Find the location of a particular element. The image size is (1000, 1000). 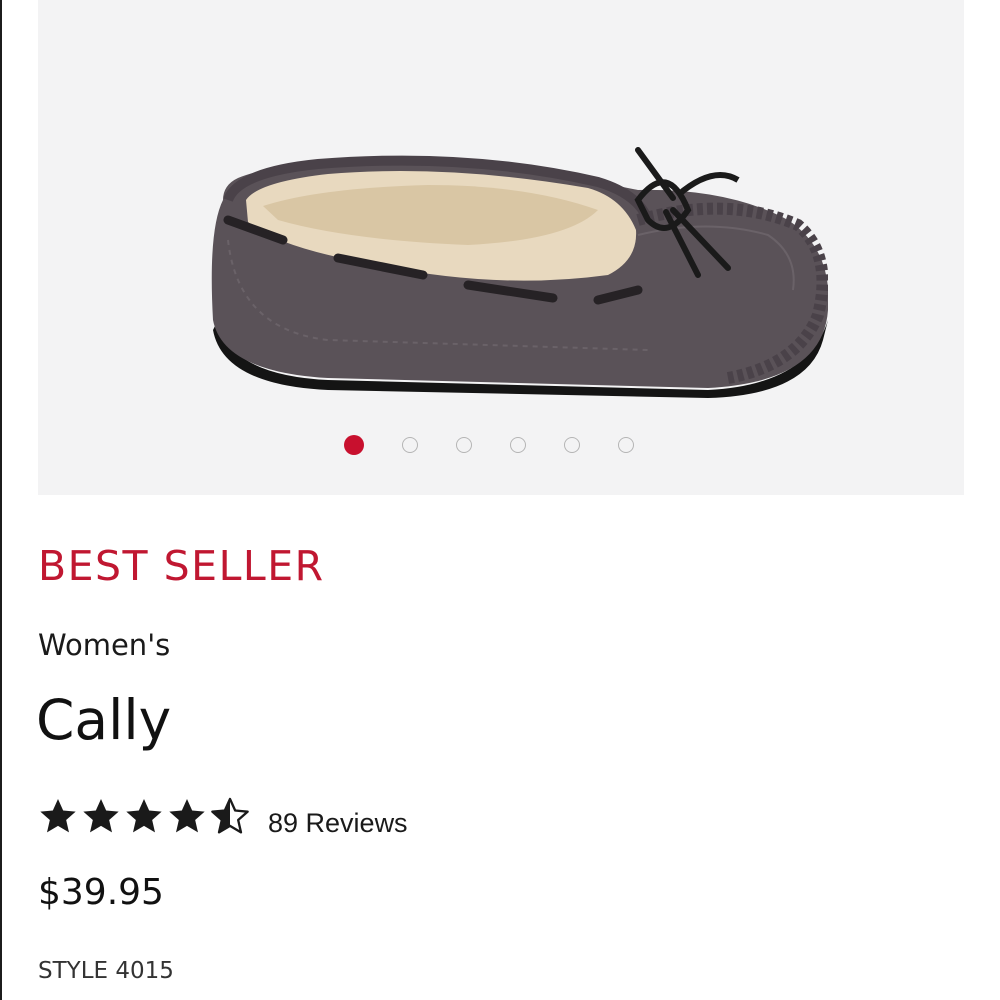

best-seller-badge: BEST SELLER is located at coordinates (181, 566).